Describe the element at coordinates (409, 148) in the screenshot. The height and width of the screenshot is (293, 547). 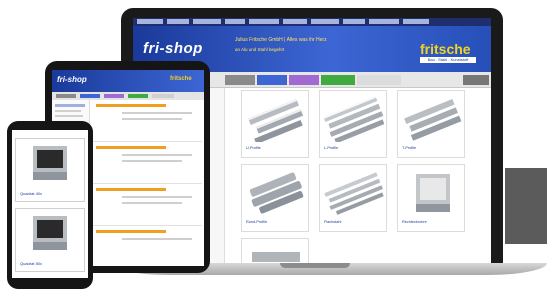
I see `category-caption: T-Profile` at that location.